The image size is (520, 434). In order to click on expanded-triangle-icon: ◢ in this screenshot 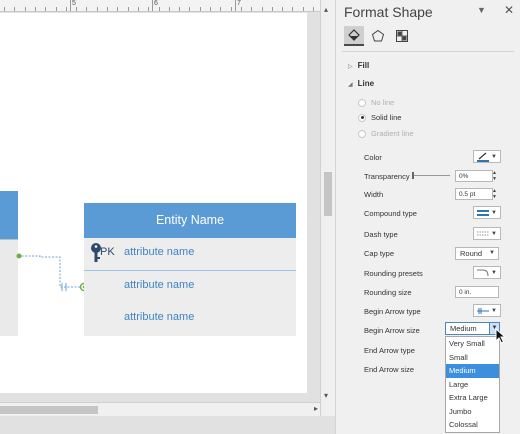, I will do `click(350, 85)`.